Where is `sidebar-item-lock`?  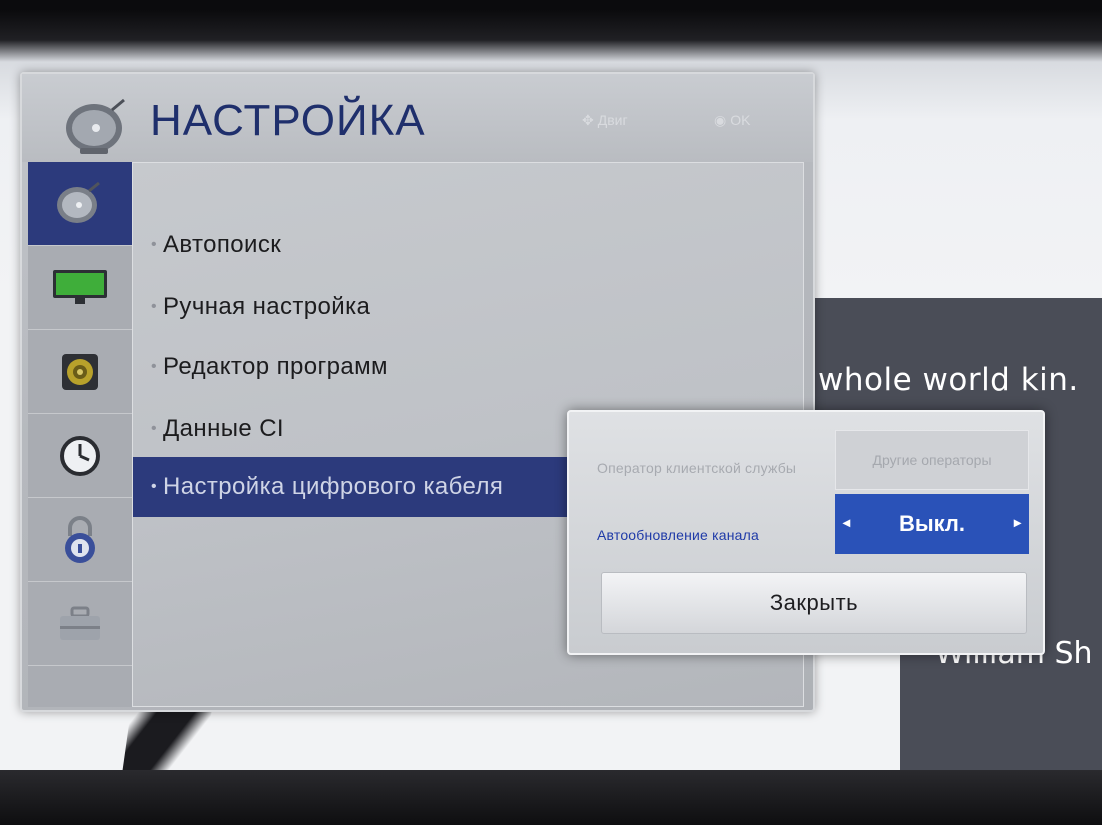 sidebar-item-lock is located at coordinates (80, 540).